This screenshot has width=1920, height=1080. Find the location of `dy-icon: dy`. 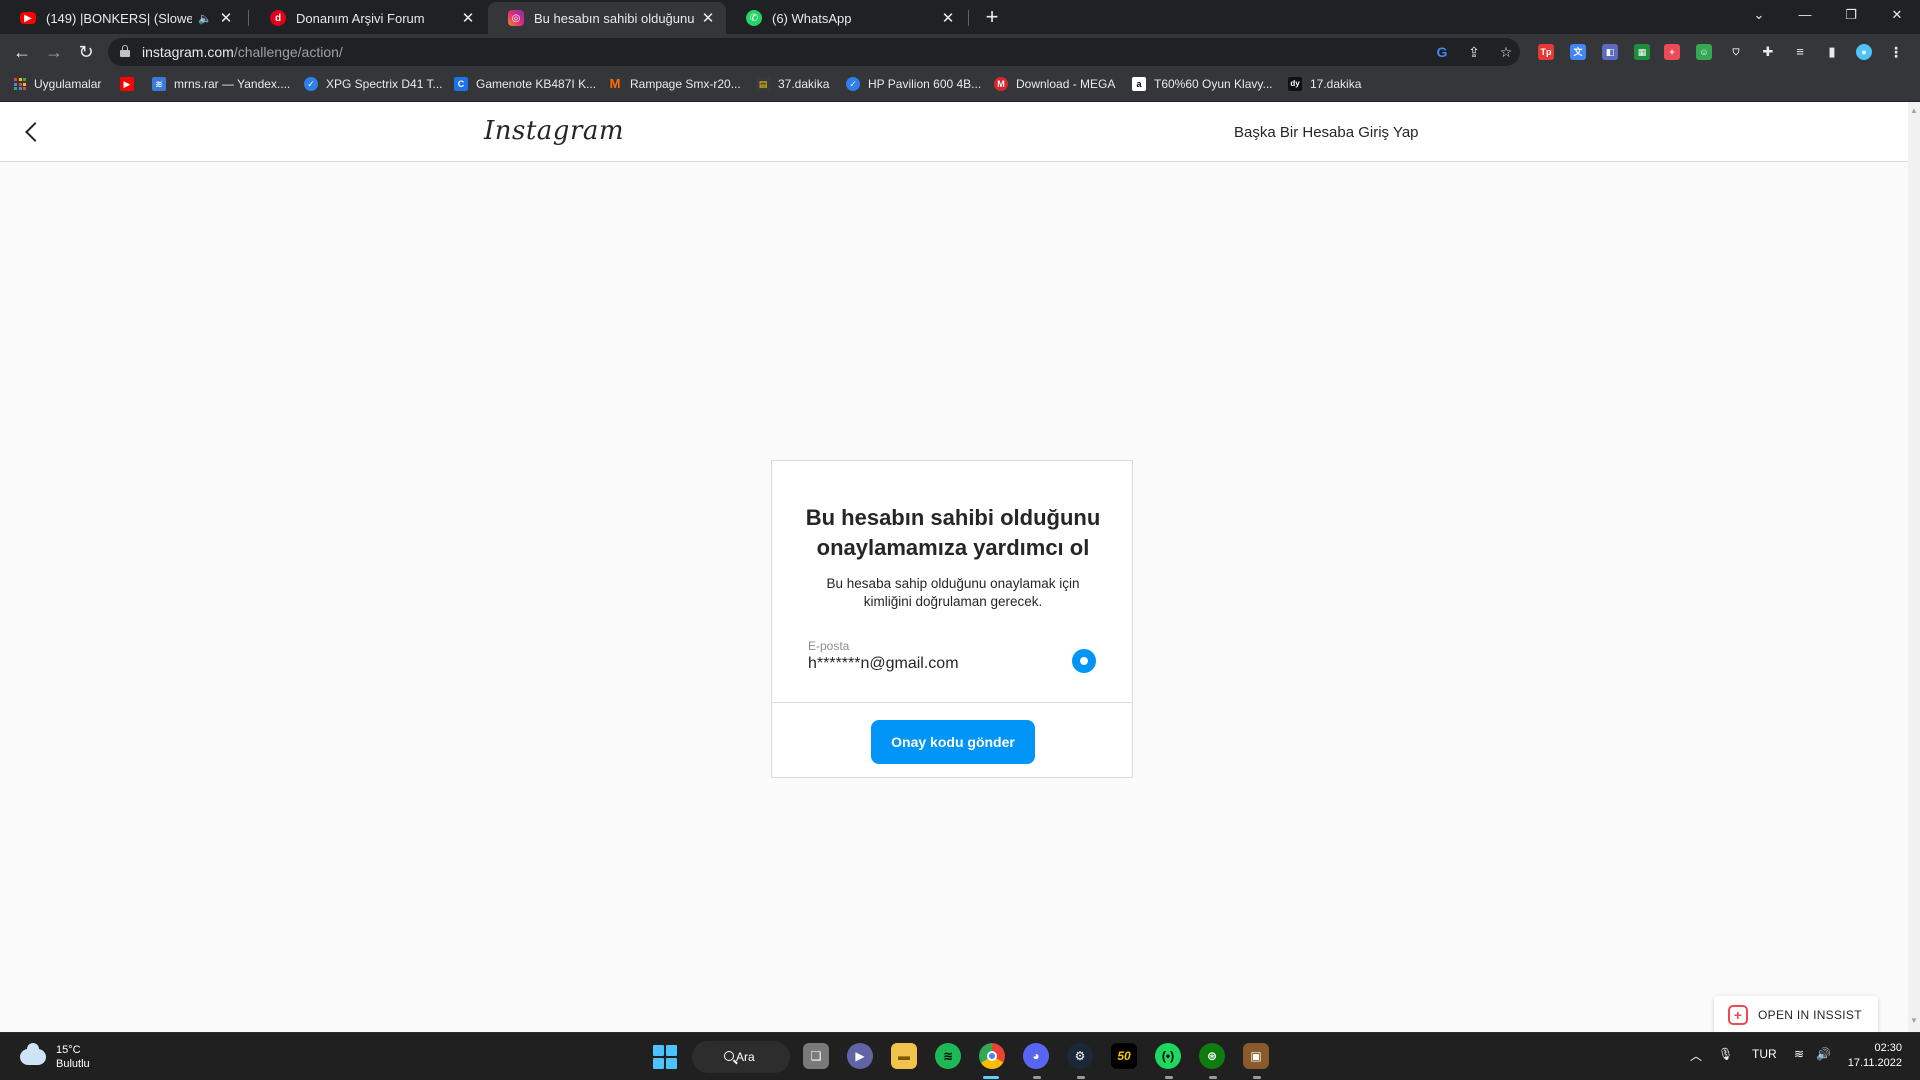

dy-icon: dy is located at coordinates (1295, 84).